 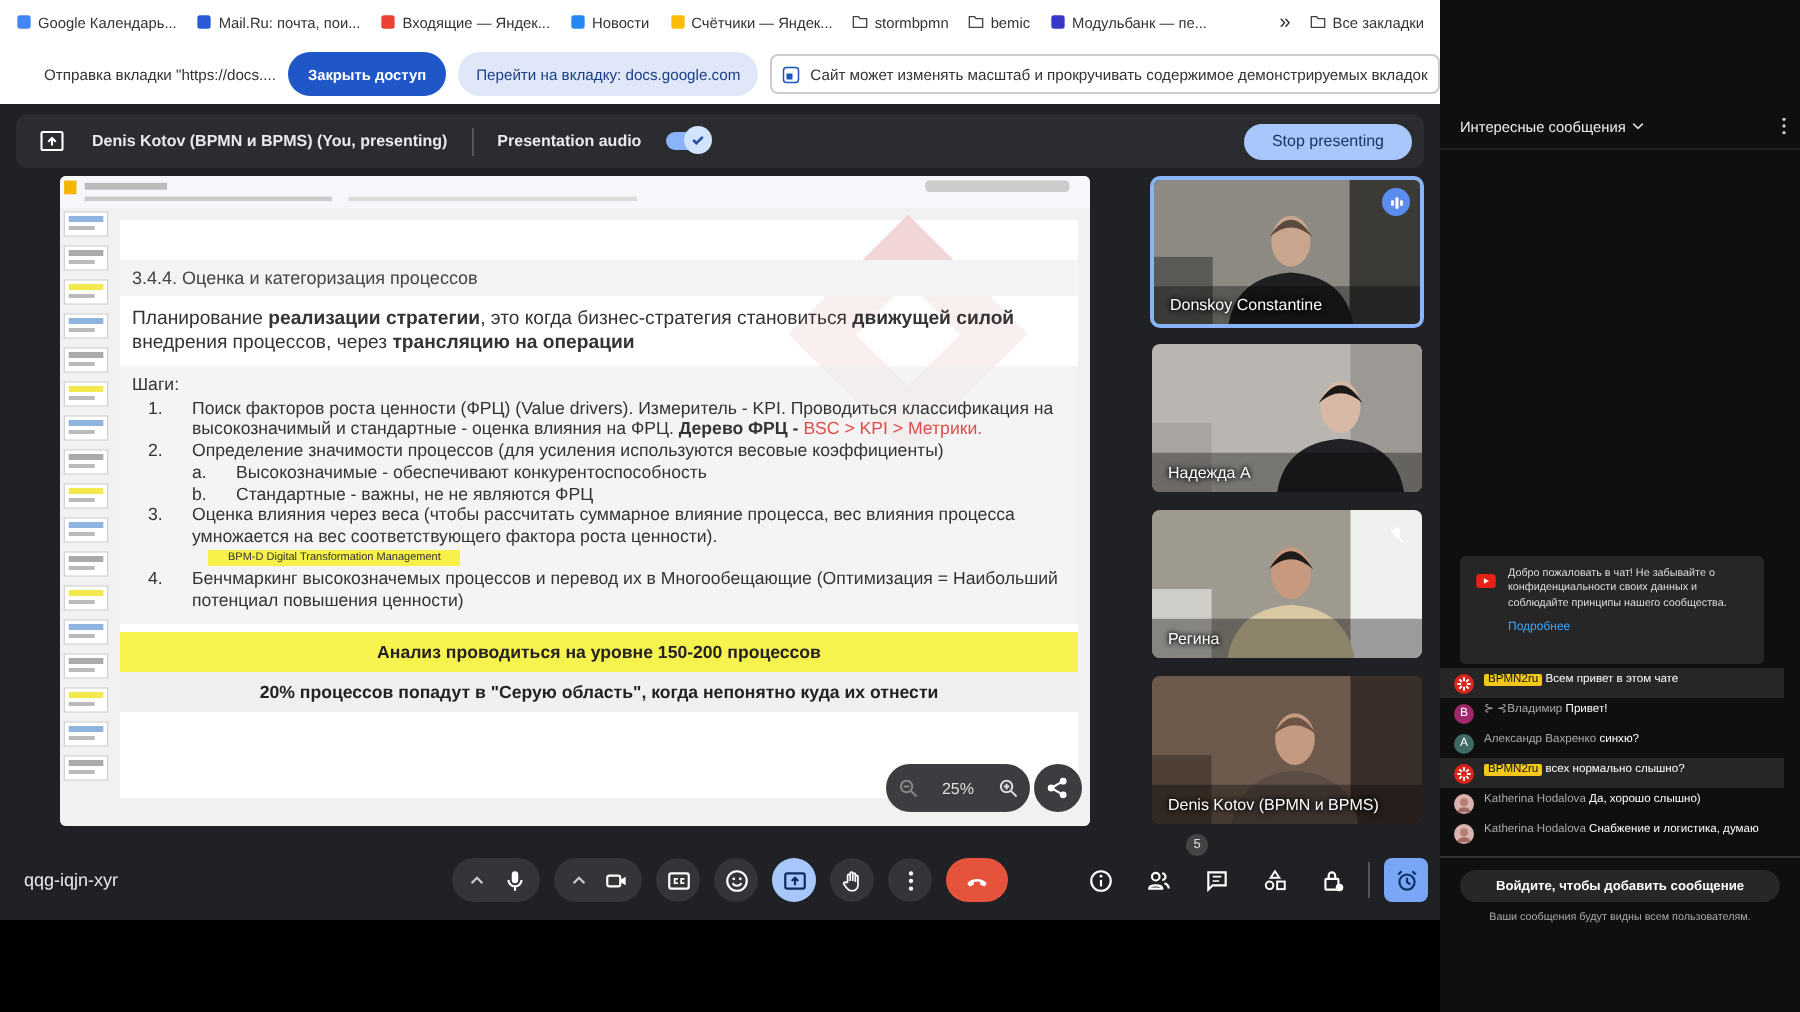 What do you see at coordinates (156, 409) in the screenshot?
I see `list-number: 1.` at bounding box center [156, 409].